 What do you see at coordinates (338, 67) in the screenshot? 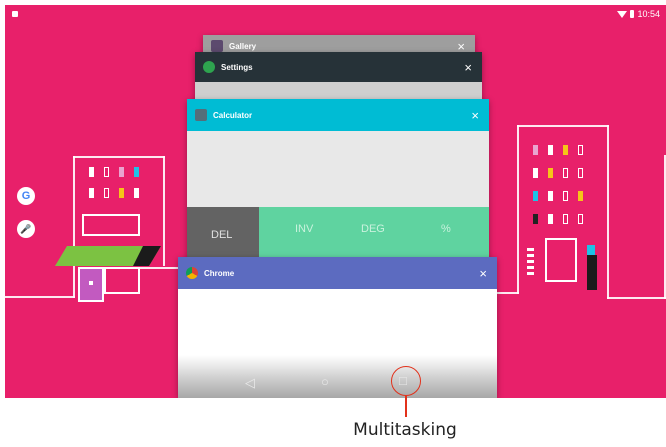
I see `card-header: Settings ×` at bounding box center [338, 67].